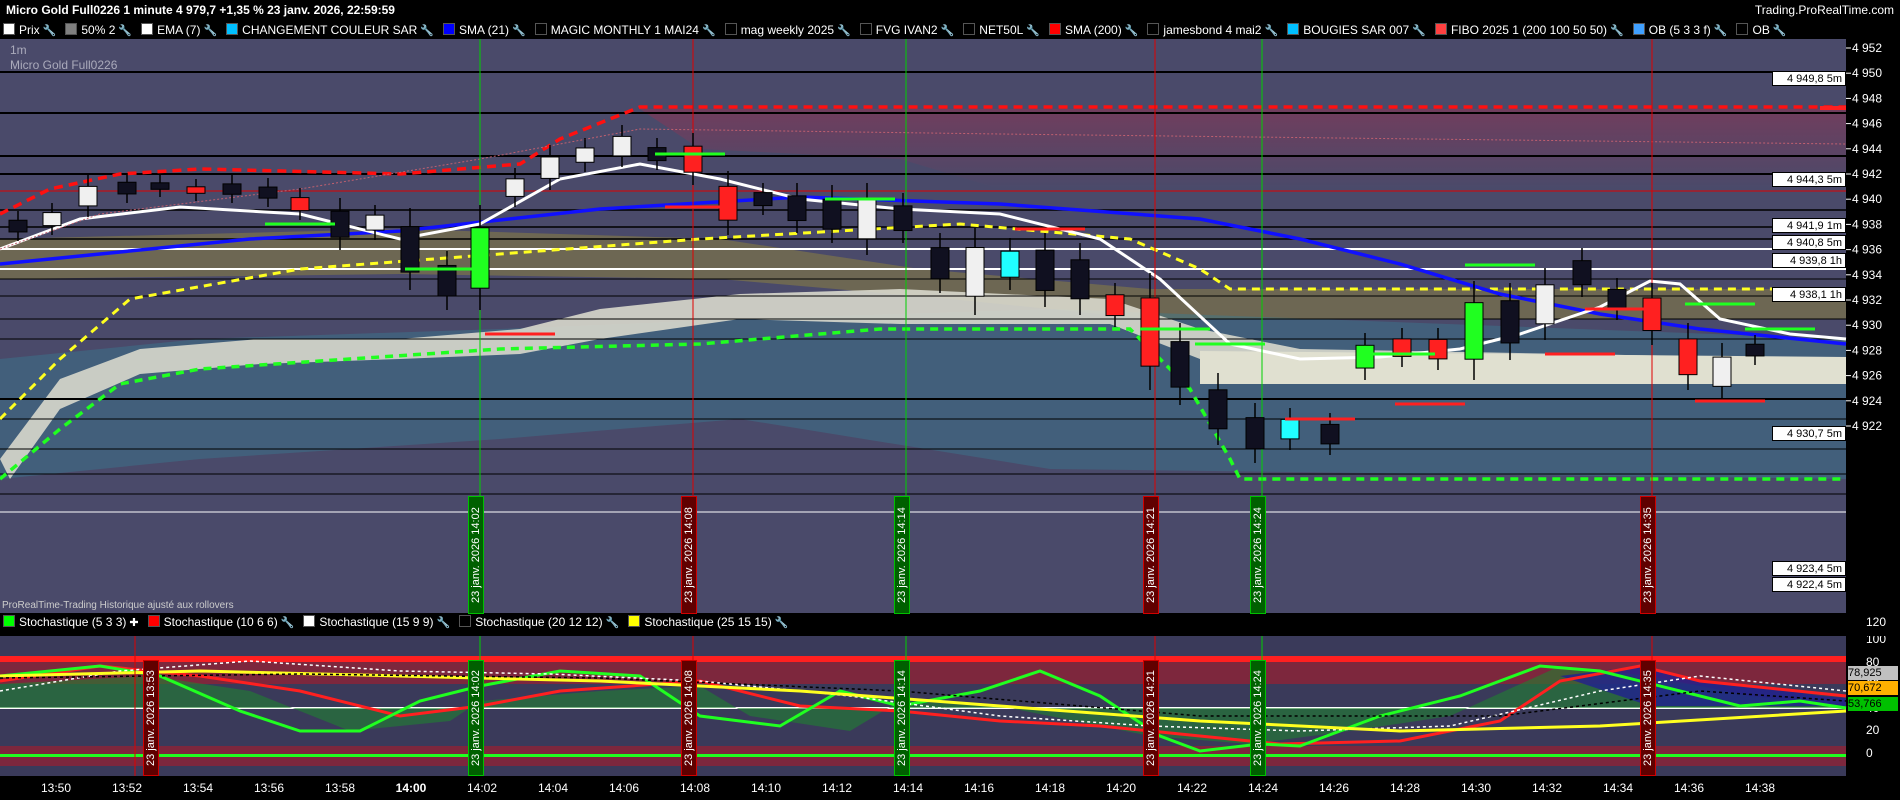  I want to click on indicator-label: SMA (200), so click(1093, 30).